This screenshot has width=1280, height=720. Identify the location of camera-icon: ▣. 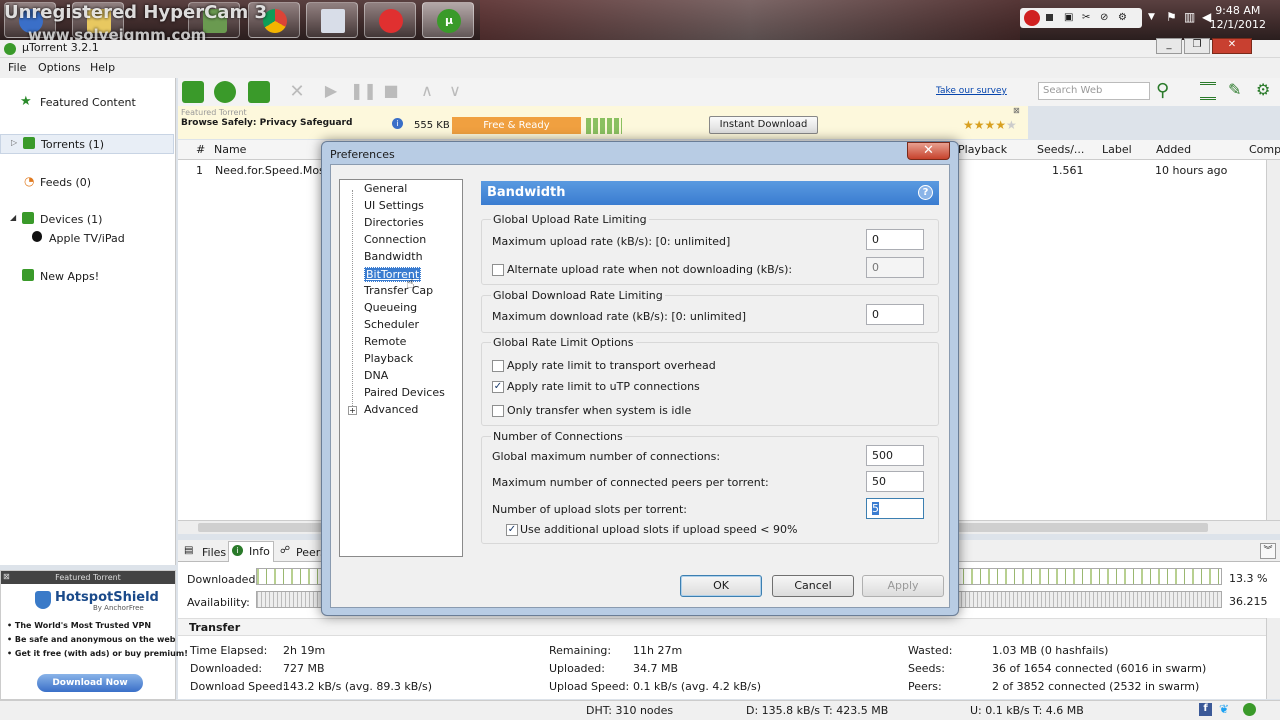
(1068, 17).